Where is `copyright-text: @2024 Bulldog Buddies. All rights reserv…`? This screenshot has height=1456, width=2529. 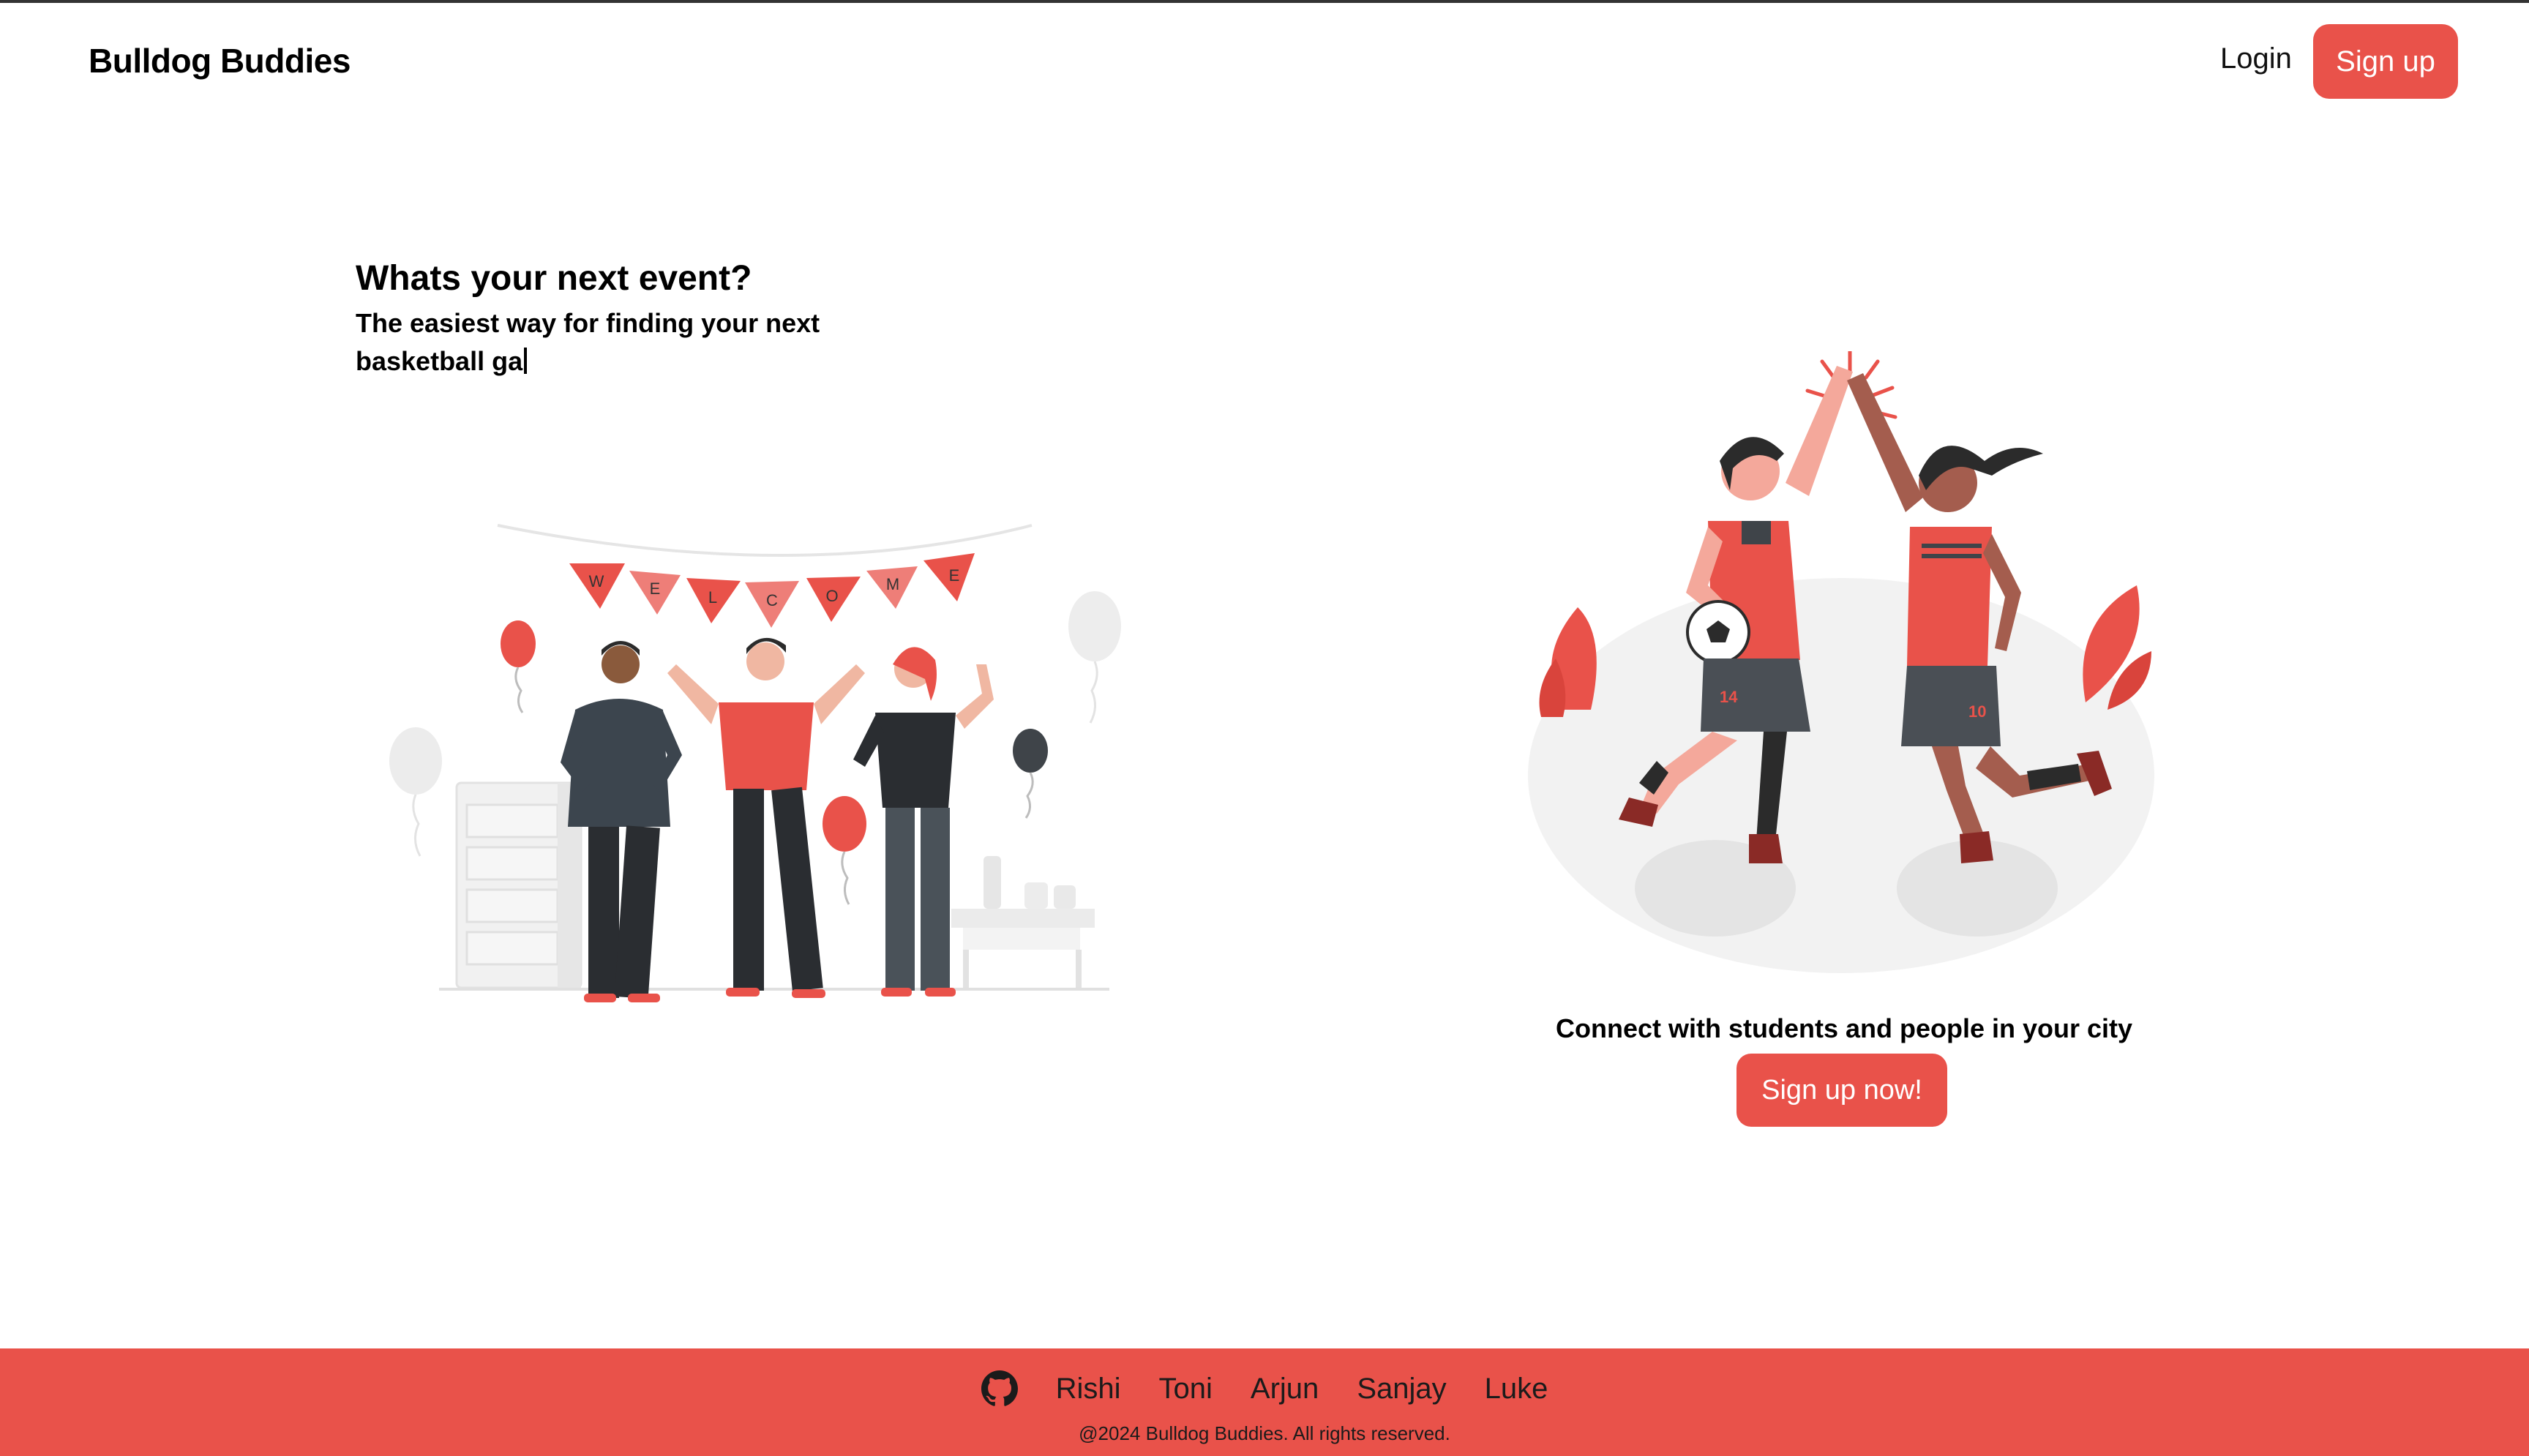 copyright-text: @2024 Bulldog Buddies. All rights reserv… is located at coordinates (1264, 1433).